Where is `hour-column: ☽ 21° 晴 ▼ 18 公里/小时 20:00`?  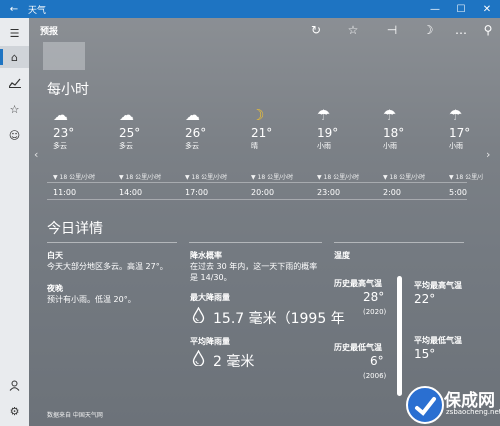
hour-column: ☽ 21° 晴 ▼ 18 公里/小时 20:00 is located at coordinates (272, 151).